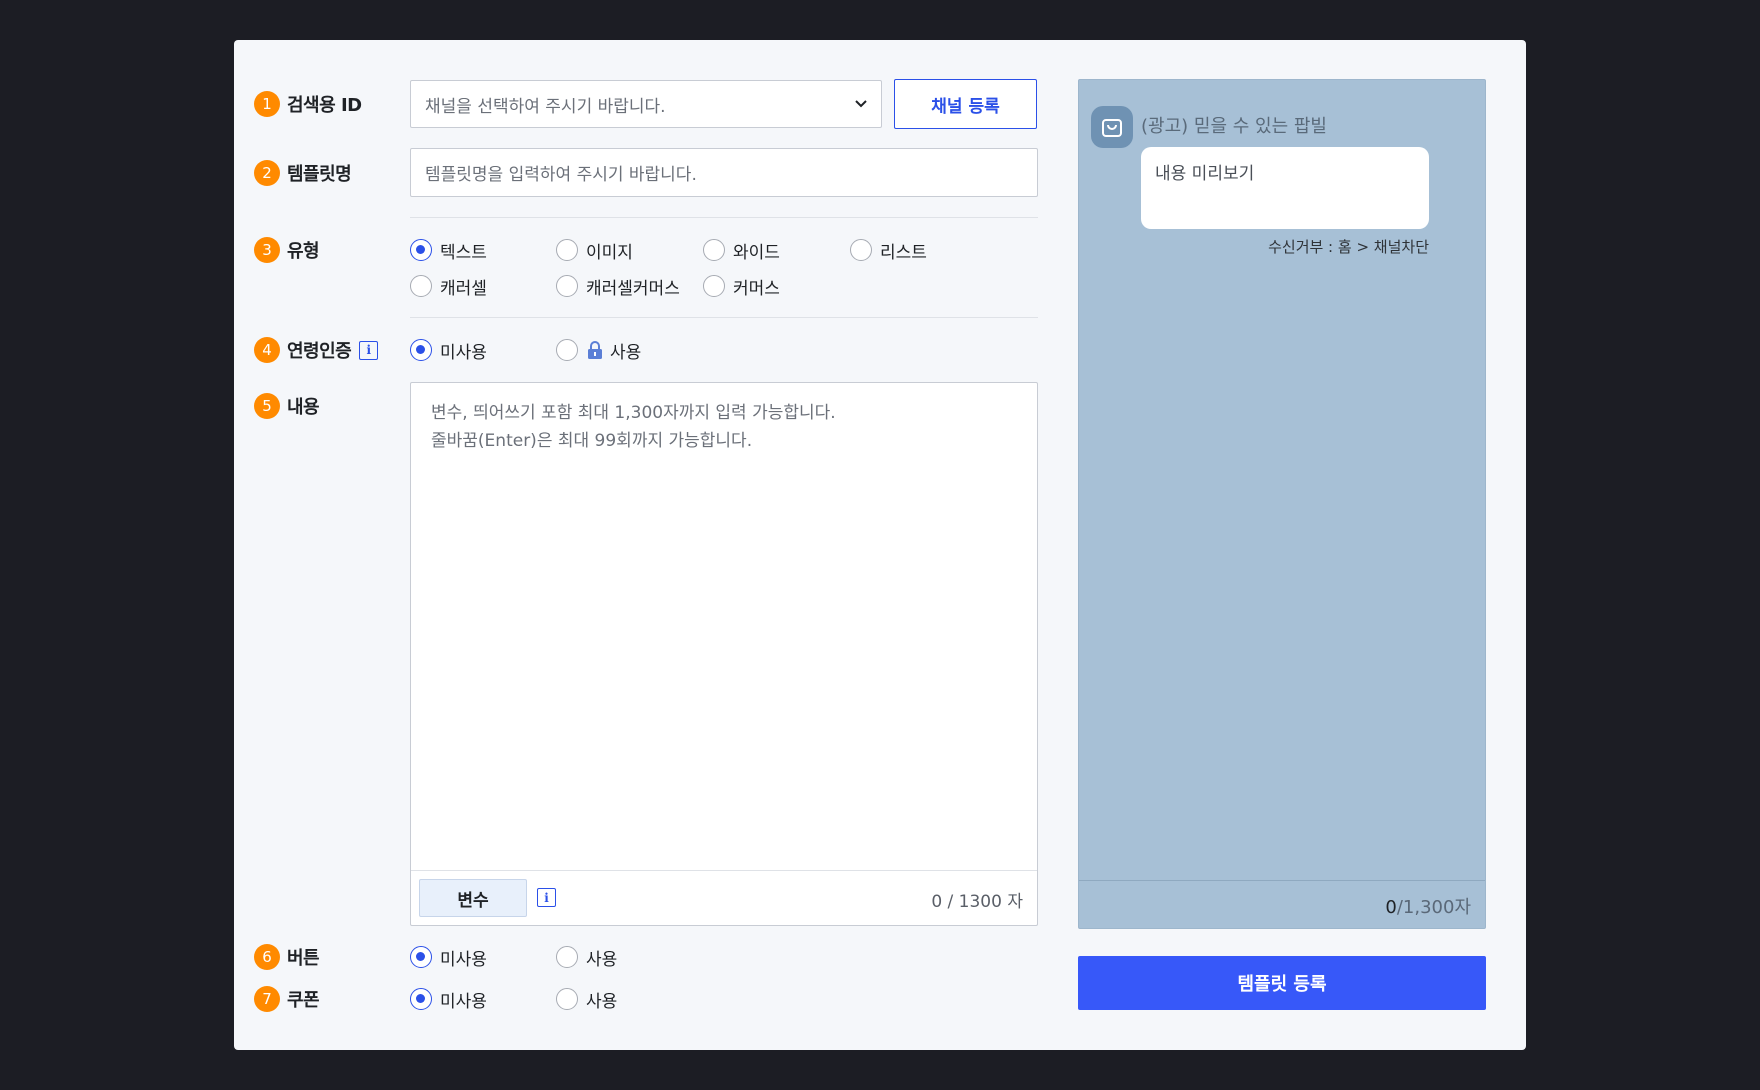 This screenshot has width=1760, height=1090. I want to click on radio-label: 캐러셀커머스, so click(633, 288).